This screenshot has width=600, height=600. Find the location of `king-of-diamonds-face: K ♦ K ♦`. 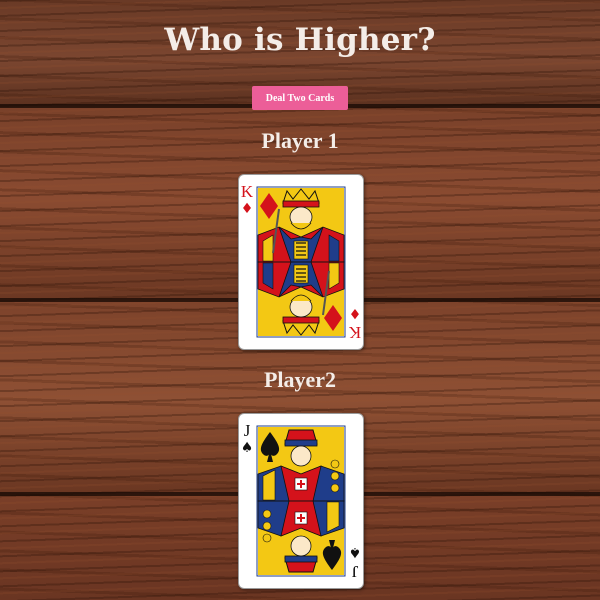

king-of-diamonds-face: K ♦ K ♦ is located at coordinates (301, 262).